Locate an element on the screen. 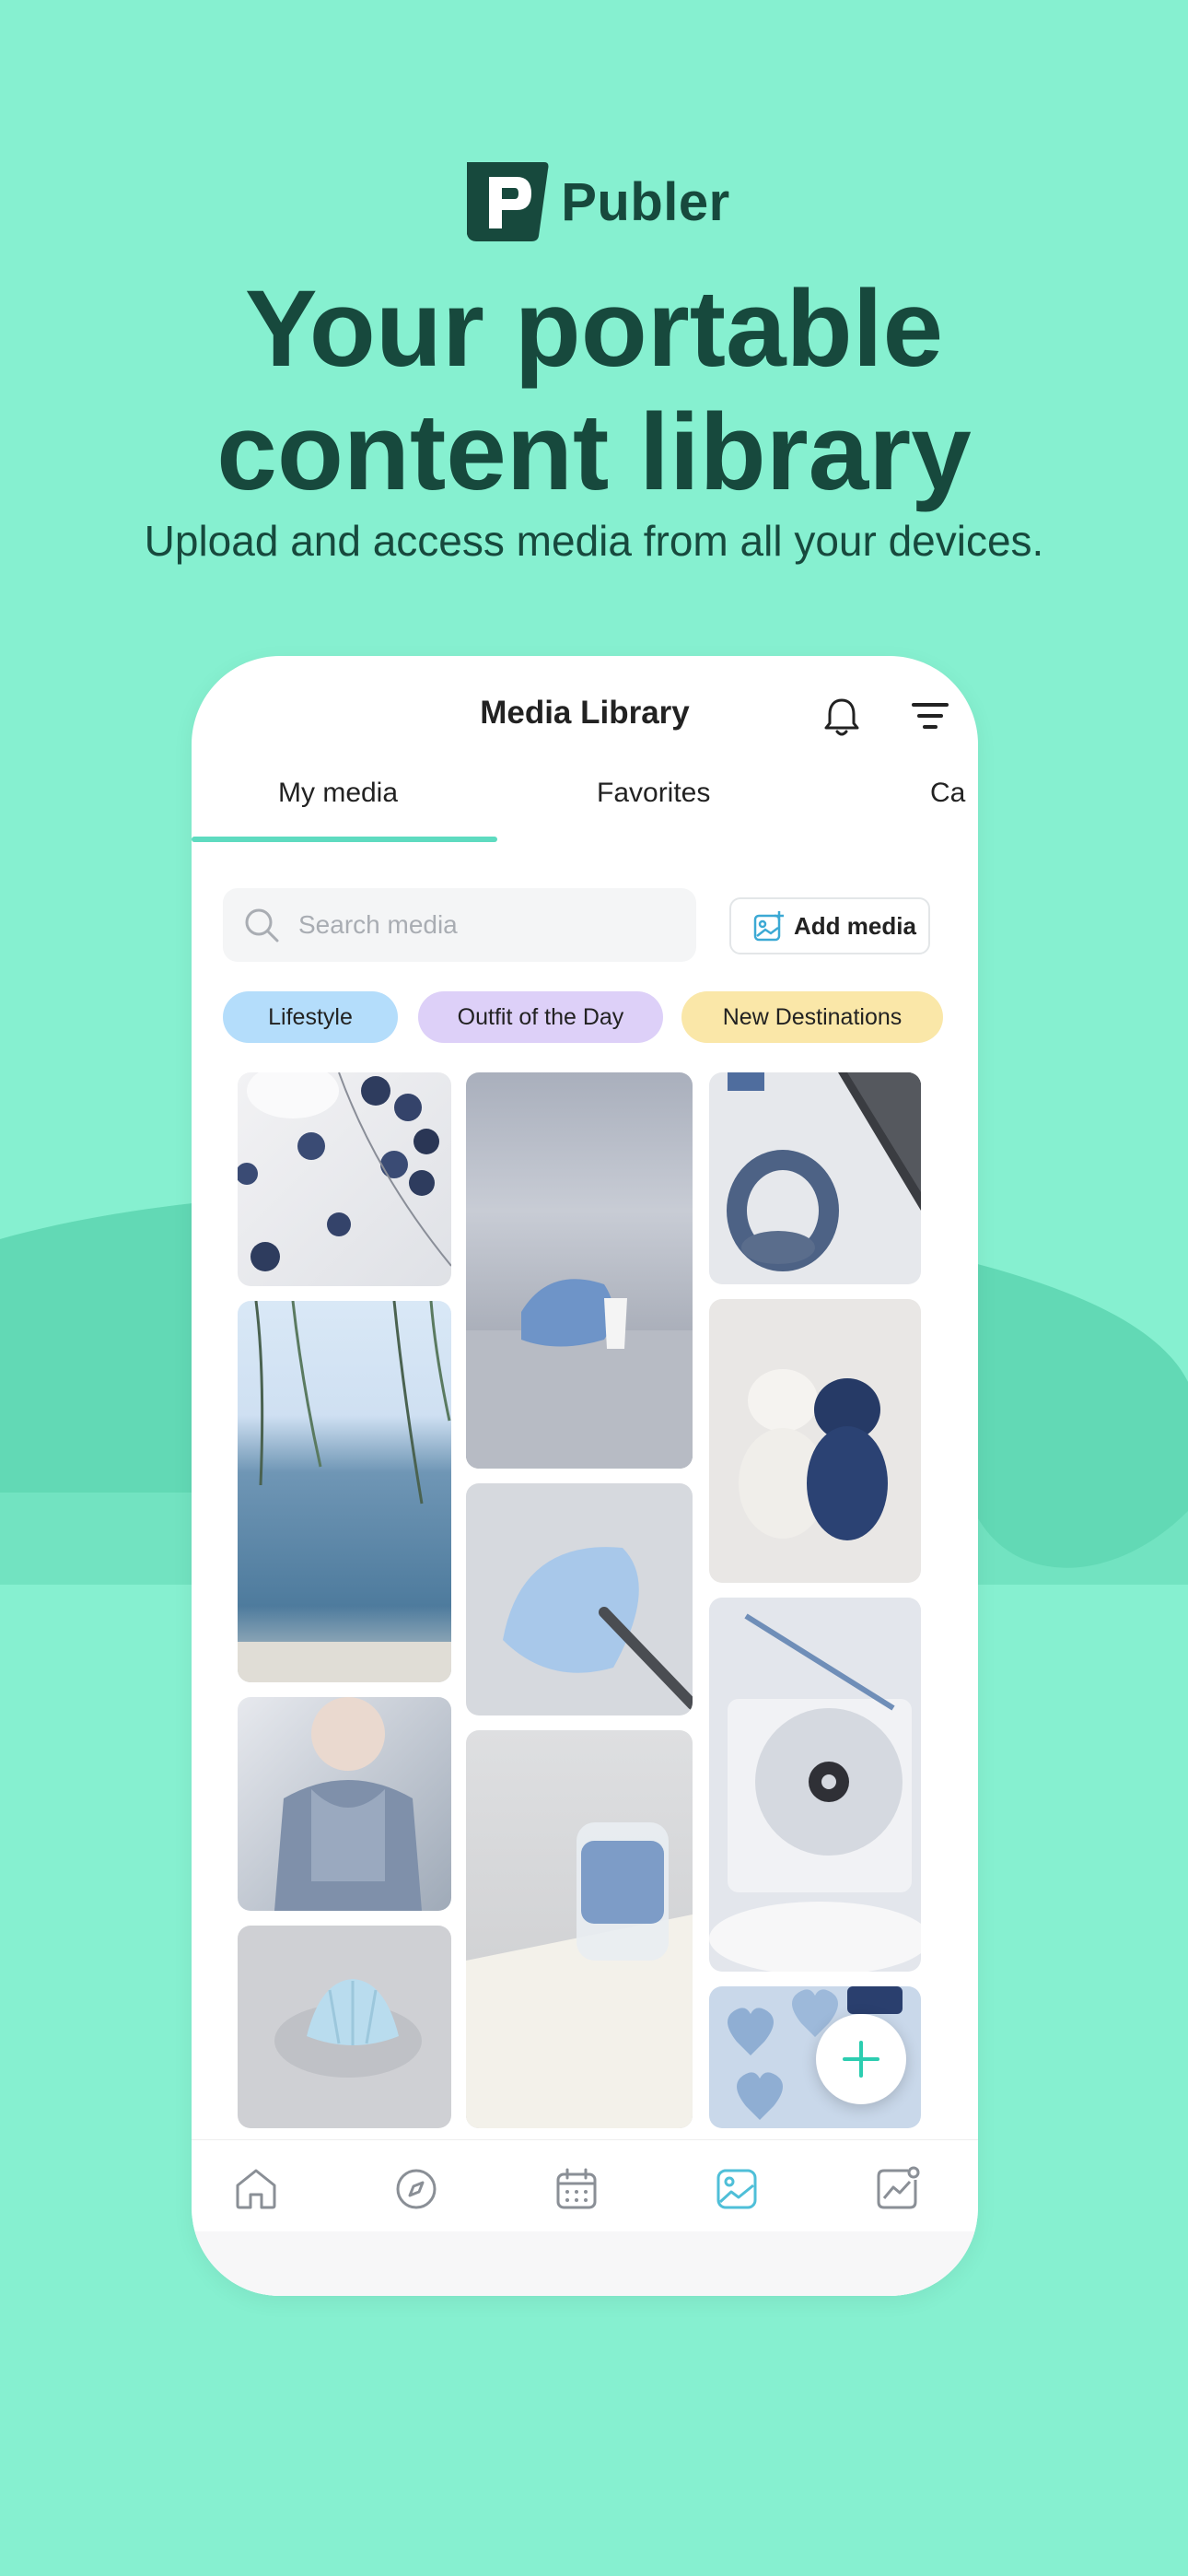  nav-divider is located at coordinates (585, 2139).